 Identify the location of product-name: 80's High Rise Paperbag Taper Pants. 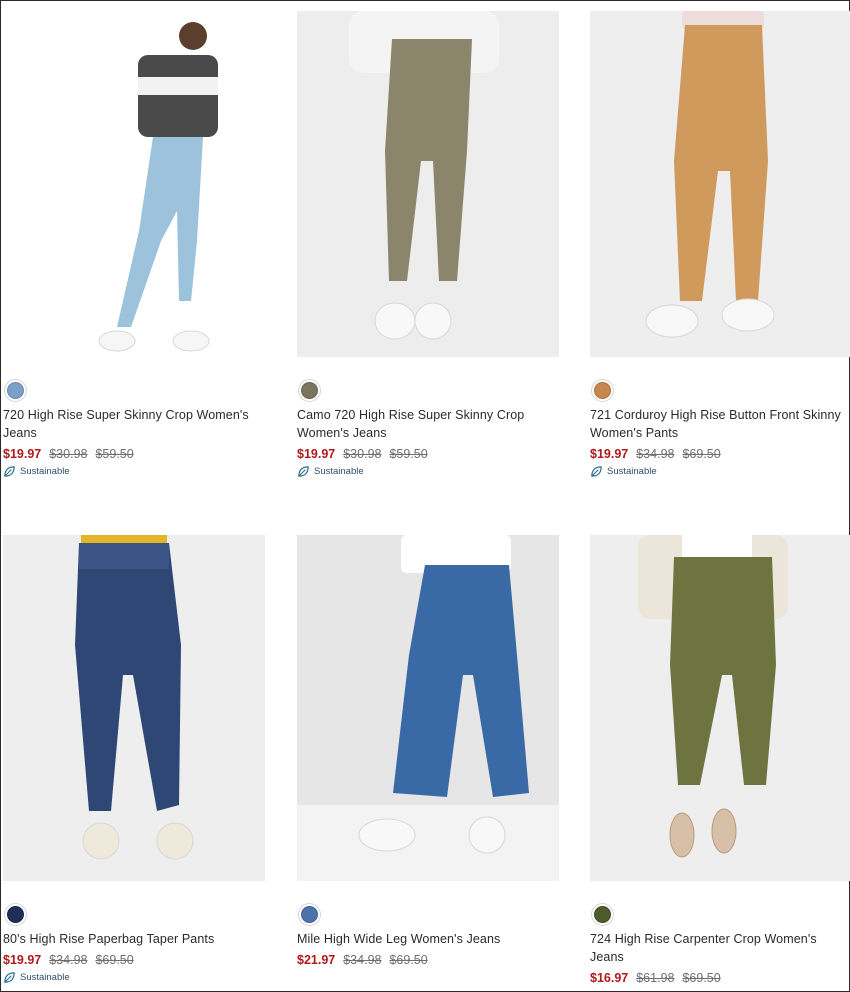
(134, 940).